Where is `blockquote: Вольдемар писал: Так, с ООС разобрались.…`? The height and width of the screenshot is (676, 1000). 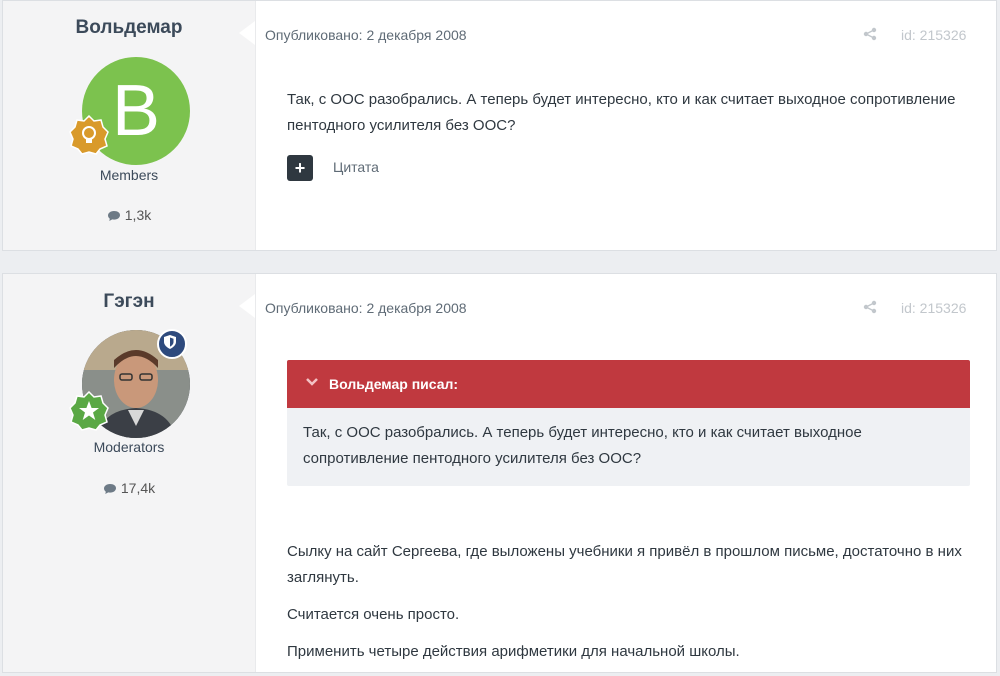 blockquote: Вольдемар писал: Так, с ООС разобрались.… is located at coordinates (628, 423).